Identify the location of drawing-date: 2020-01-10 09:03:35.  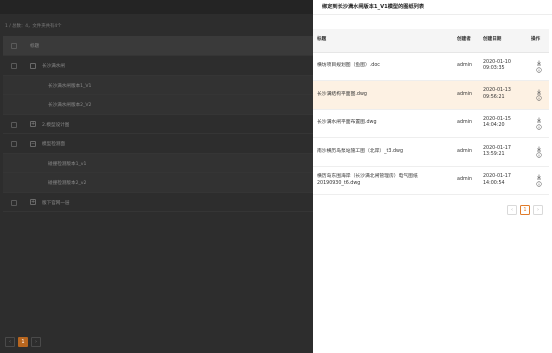
(504, 67).